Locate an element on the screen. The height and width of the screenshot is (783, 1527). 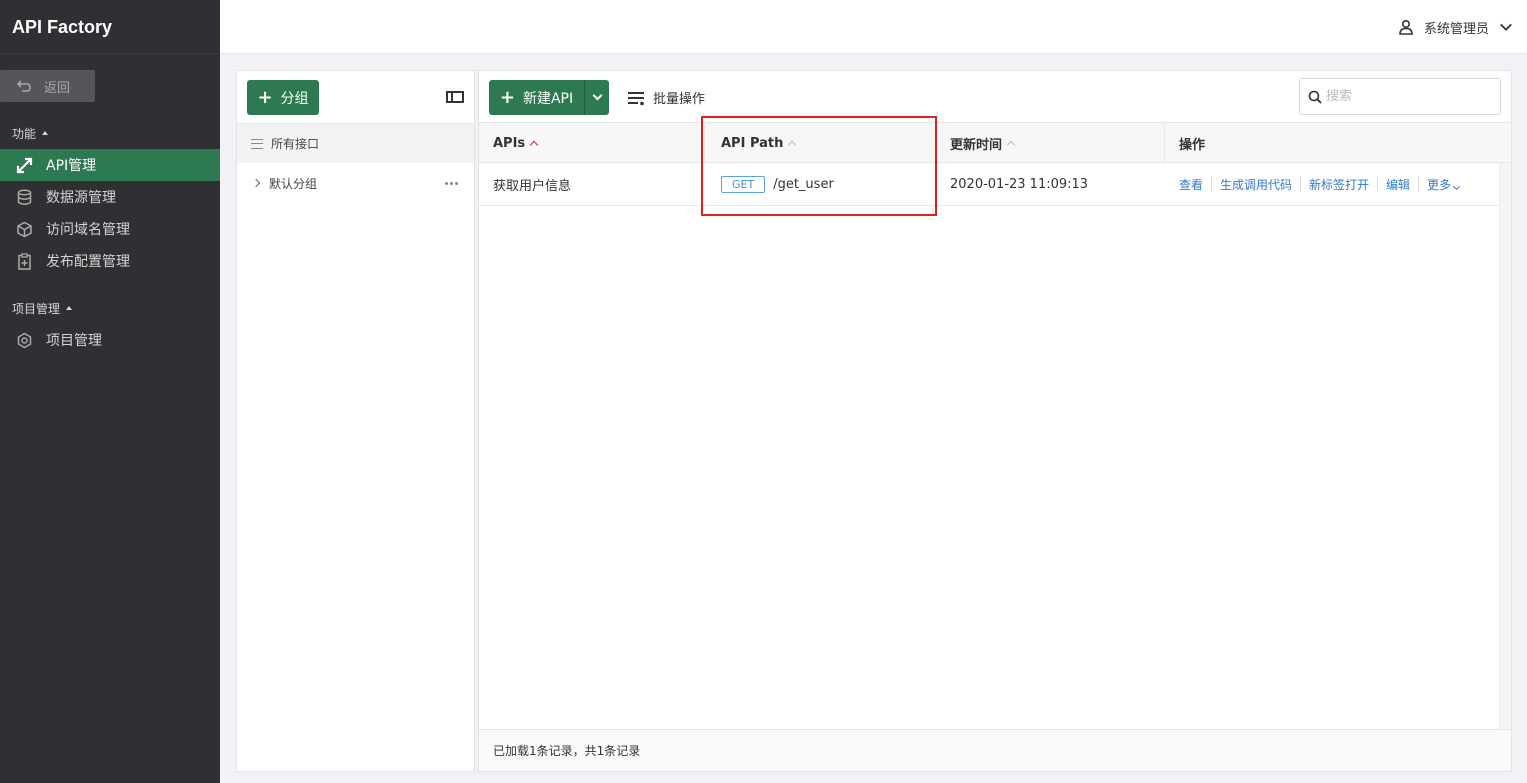
section-label: 项目管理 is located at coordinates (36, 309).